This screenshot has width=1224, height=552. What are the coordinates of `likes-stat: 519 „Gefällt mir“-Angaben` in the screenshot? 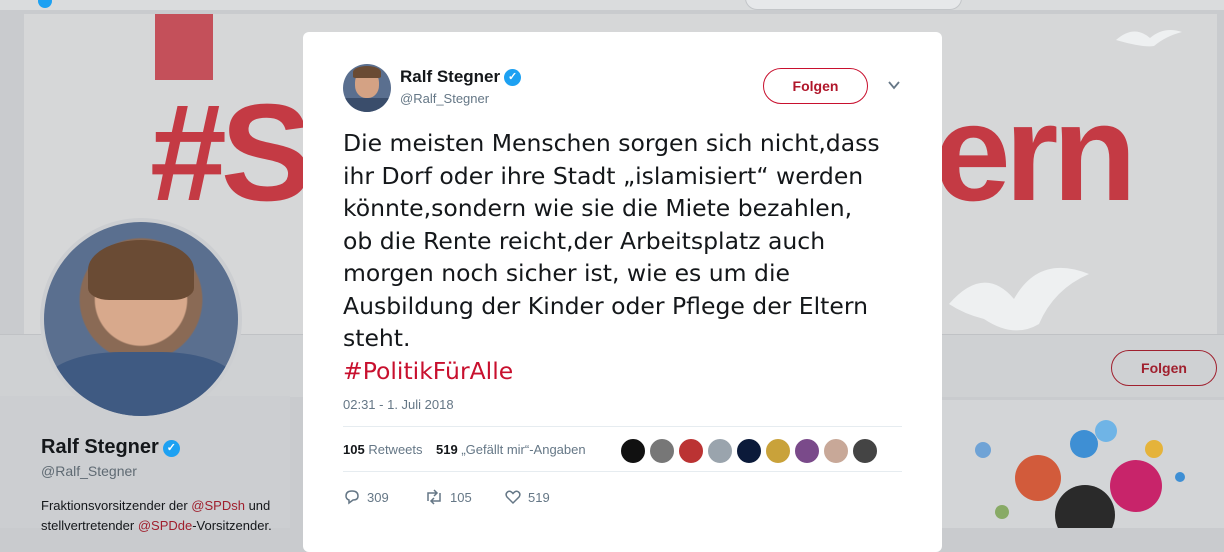 It's located at (511, 449).